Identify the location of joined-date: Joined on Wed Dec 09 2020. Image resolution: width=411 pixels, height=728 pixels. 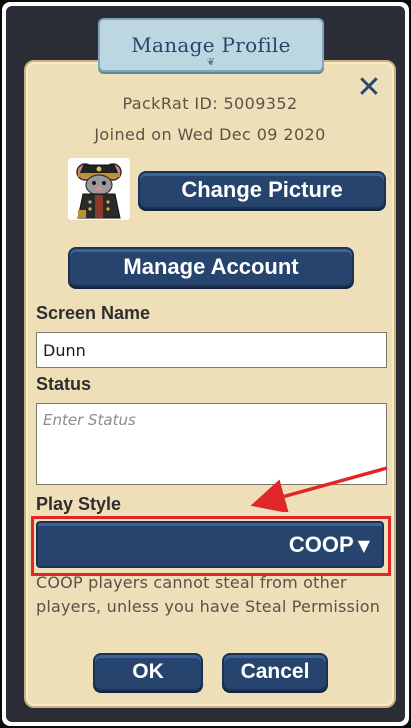
(210, 134).